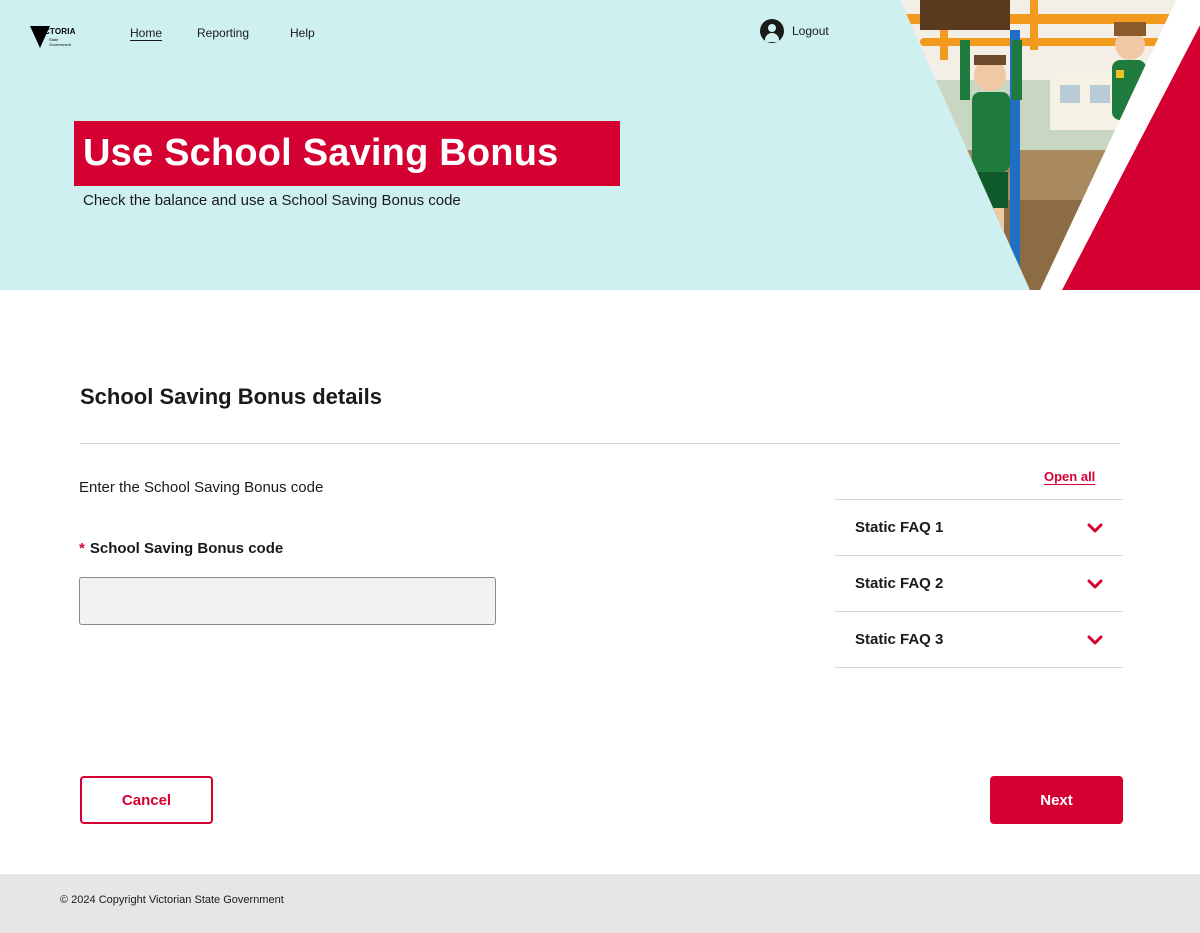 The width and height of the screenshot is (1200, 933). I want to click on logout-button: Logout, so click(794, 31).